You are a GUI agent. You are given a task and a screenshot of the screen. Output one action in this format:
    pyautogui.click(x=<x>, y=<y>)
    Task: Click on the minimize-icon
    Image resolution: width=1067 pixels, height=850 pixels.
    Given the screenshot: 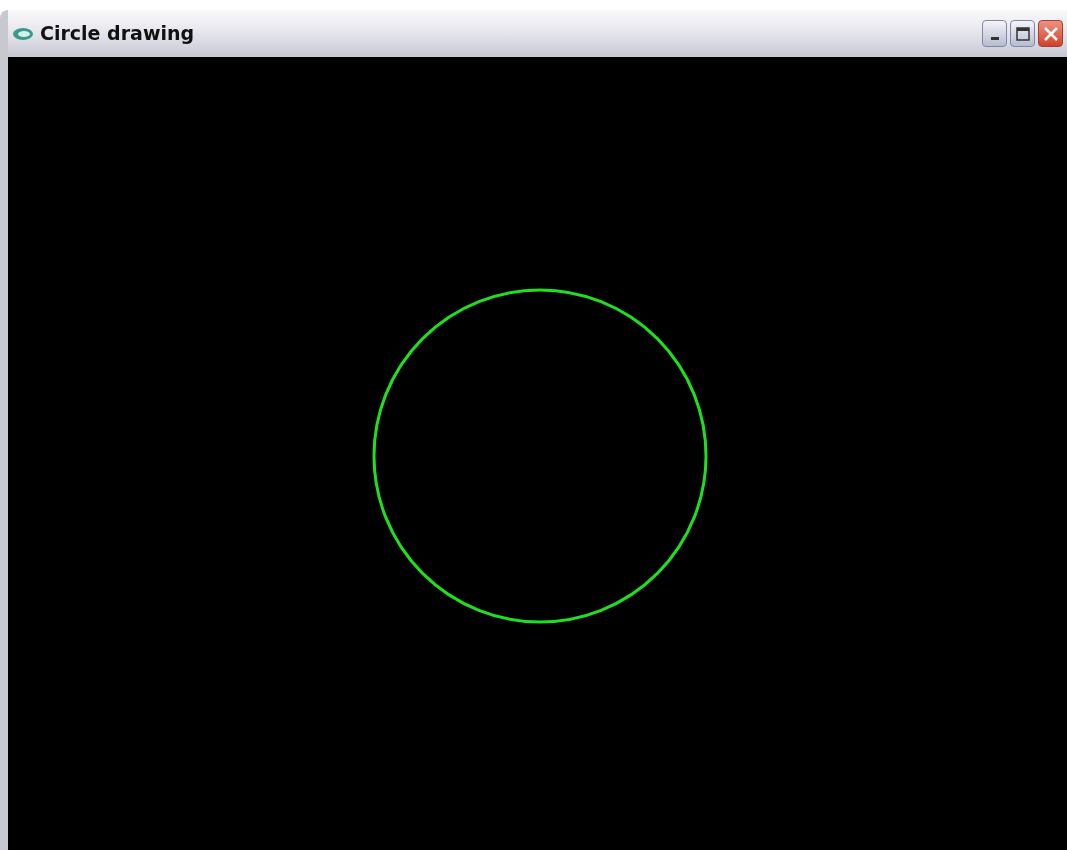 What is the action you would take?
    pyautogui.click(x=994, y=38)
    